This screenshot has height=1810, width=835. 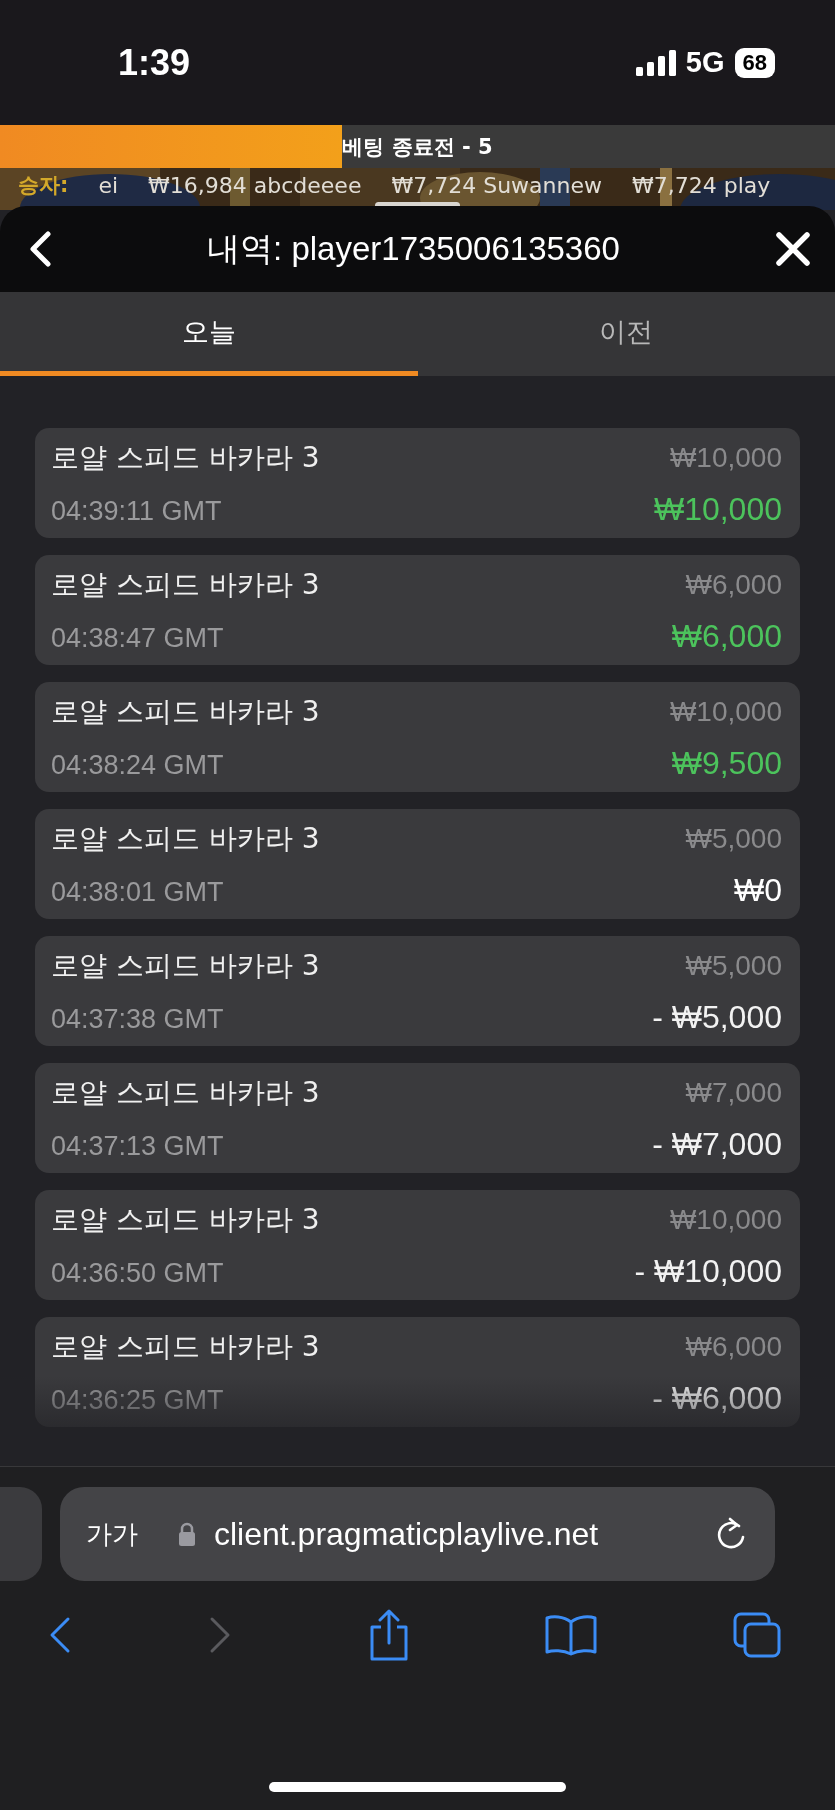 I want to click on history-card: 로얄 스피드 바카라 3 ₩5,000 04:37:38 GMT - ₩5,000, so click(x=417, y=991).